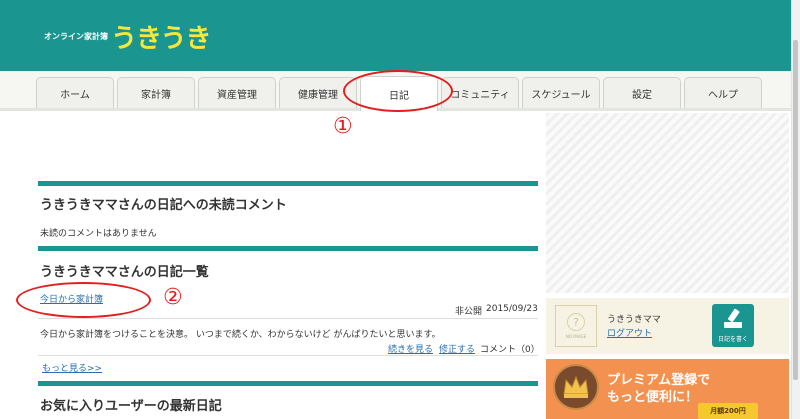 The image size is (800, 419). Describe the element at coordinates (288, 318) in the screenshot. I see `entry-divider` at that location.